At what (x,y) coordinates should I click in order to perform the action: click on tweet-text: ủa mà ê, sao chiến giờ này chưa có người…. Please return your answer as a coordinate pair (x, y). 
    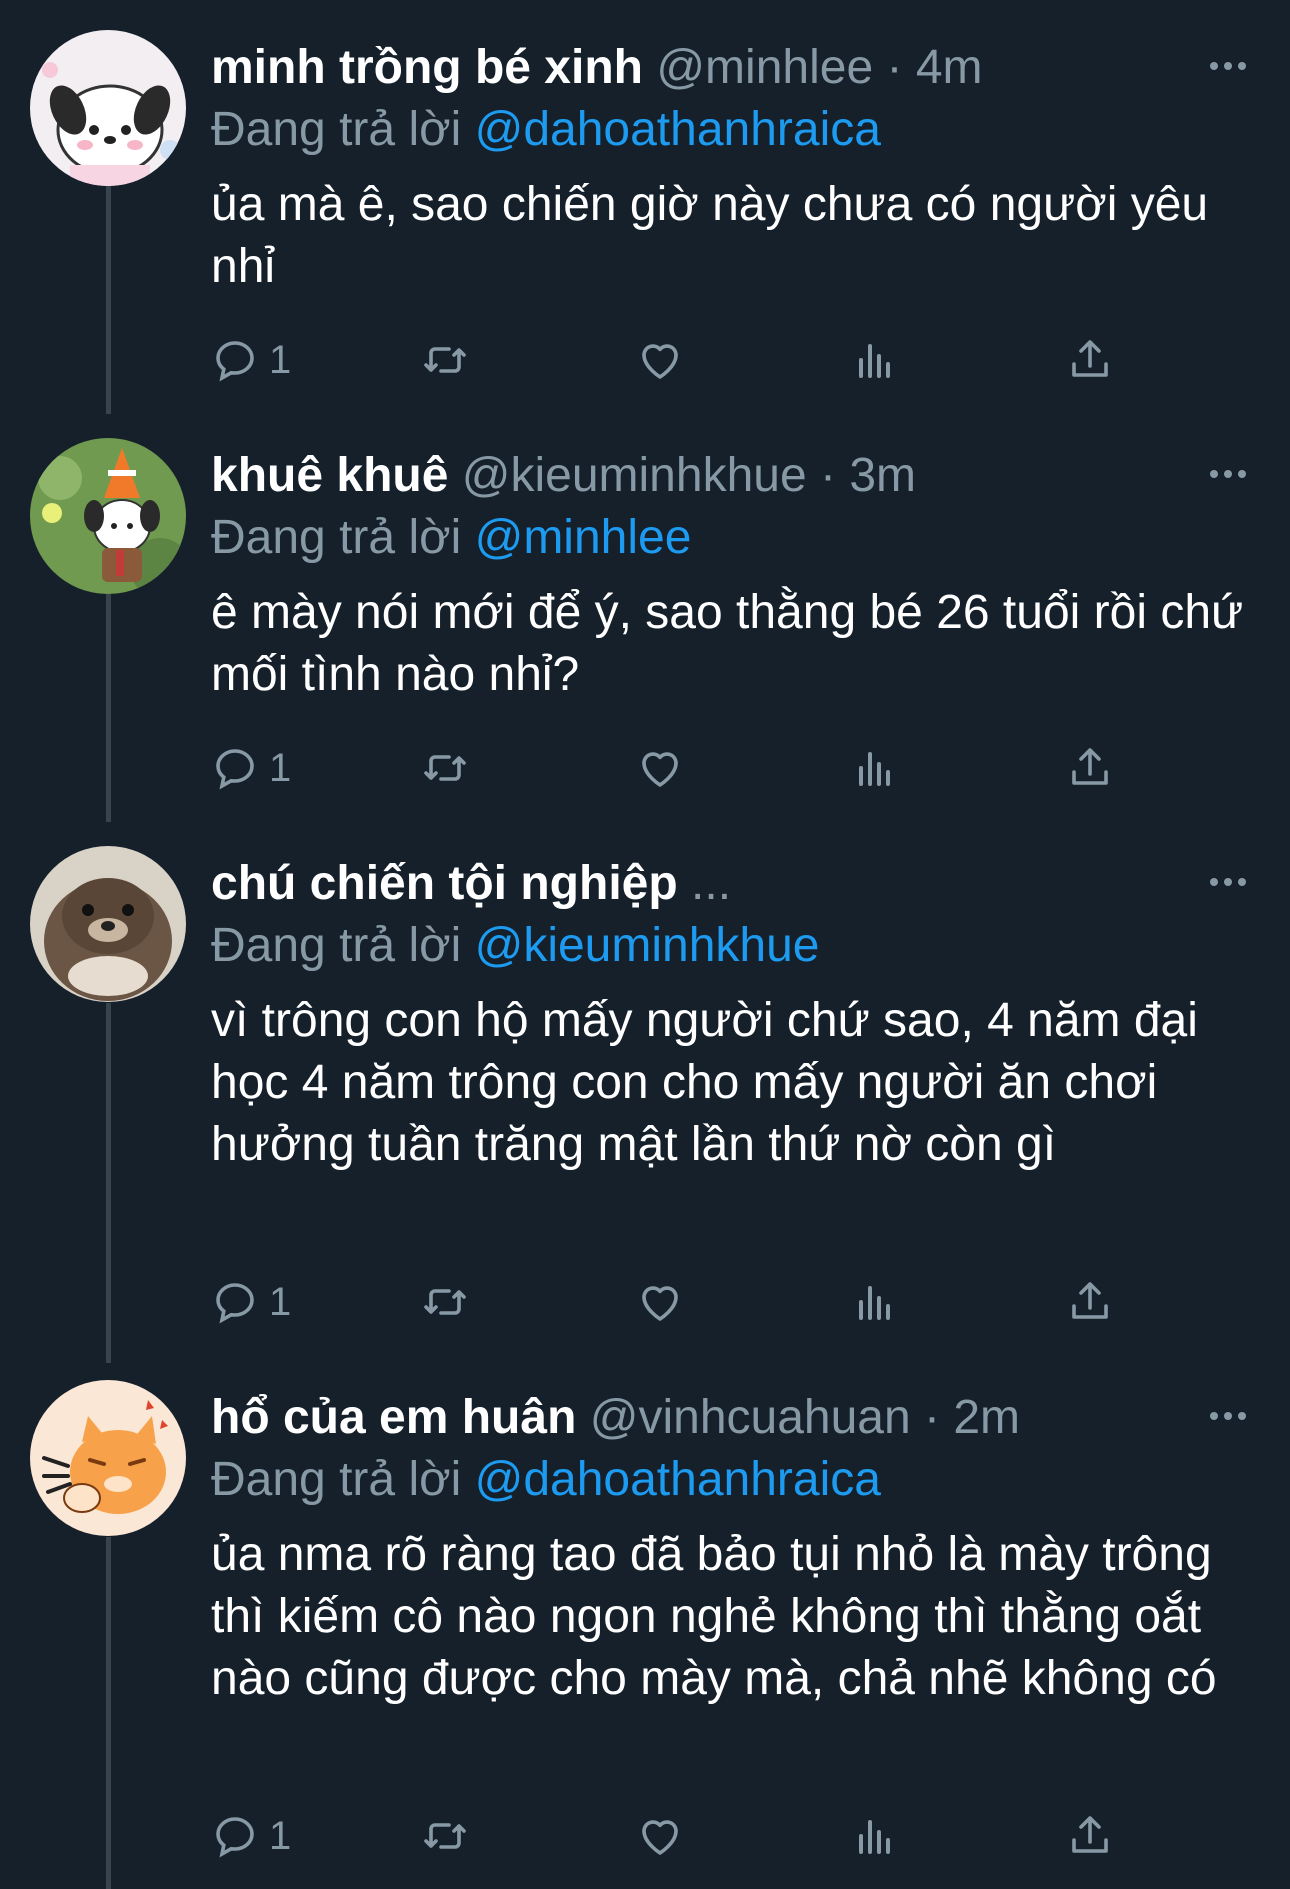
    Looking at the image, I should click on (710, 235).